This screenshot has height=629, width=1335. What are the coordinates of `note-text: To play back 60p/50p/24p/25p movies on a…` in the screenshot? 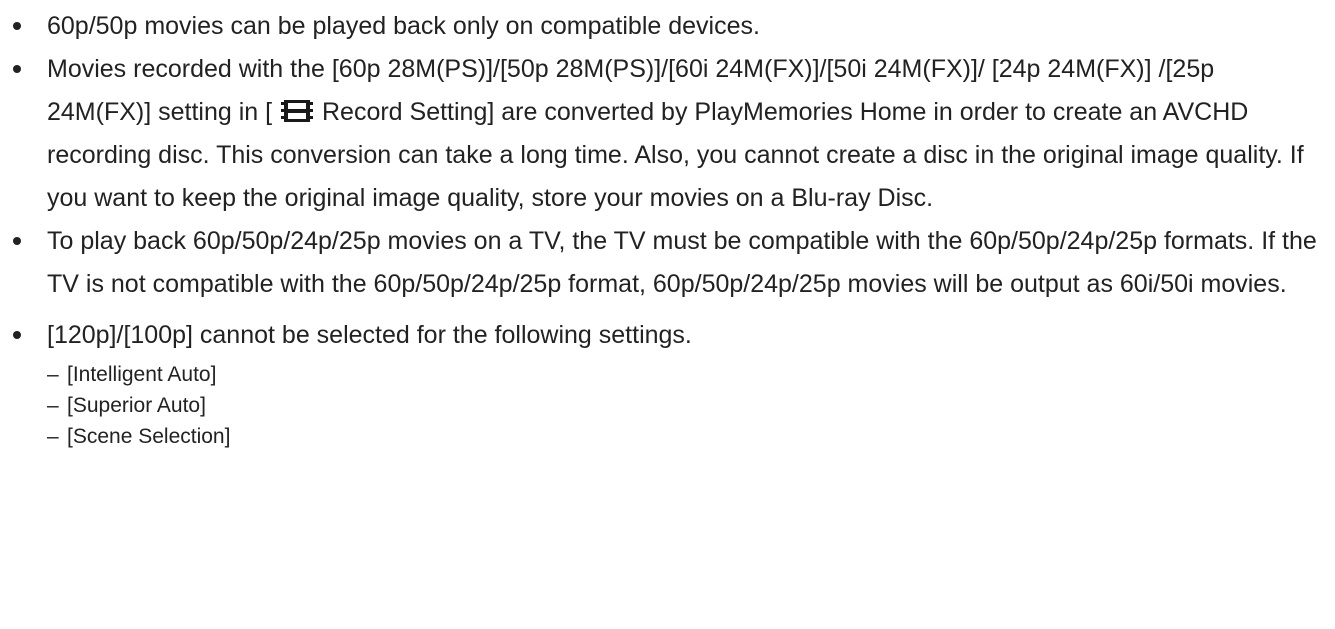 It's located at (682, 262).